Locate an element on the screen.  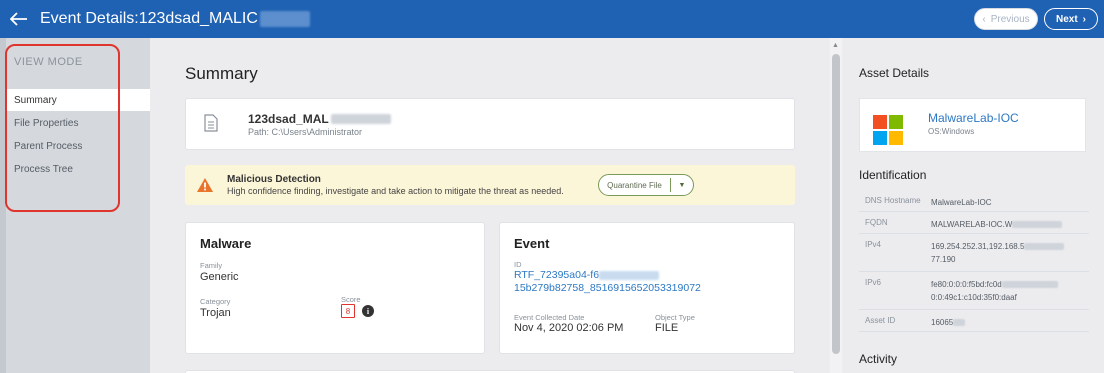
asset-name-link: MalwareLab-IOC is located at coordinates (973, 118).